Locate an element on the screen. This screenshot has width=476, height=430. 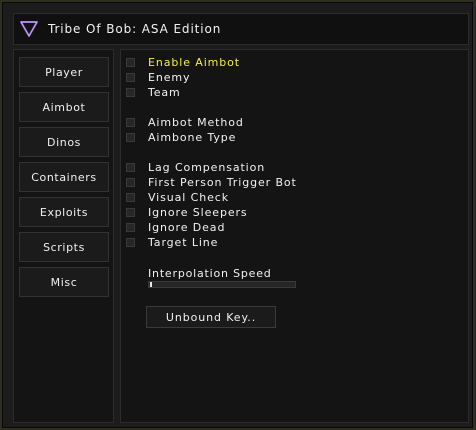
sidebar-item-scripts: Scripts is located at coordinates (64, 247).